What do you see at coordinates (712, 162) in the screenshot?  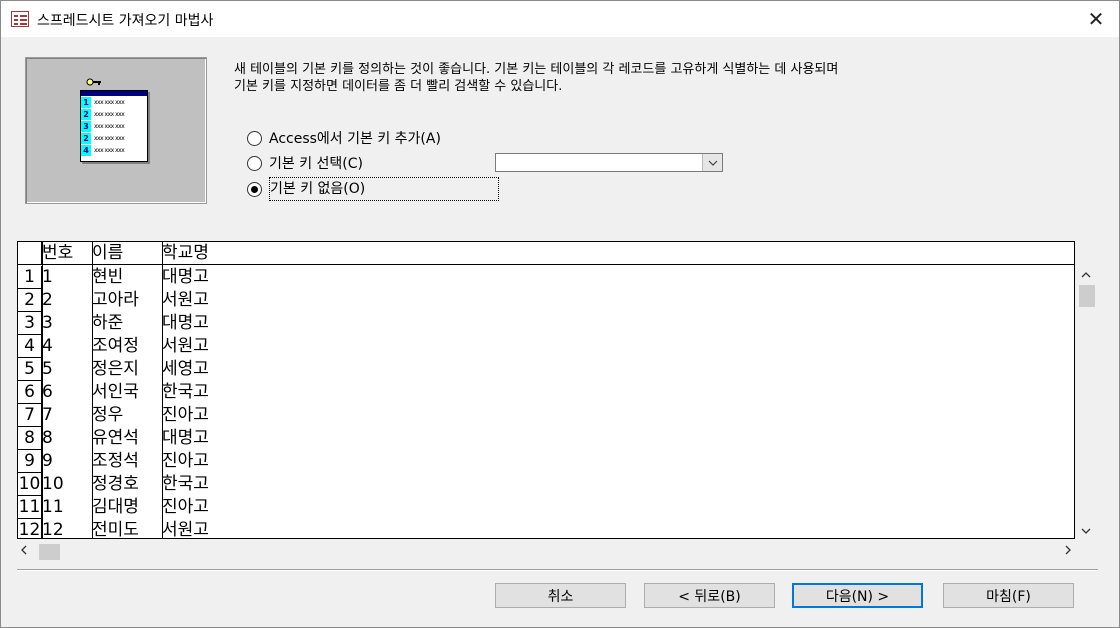 I see `chevron-down-icon` at bounding box center [712, 162].